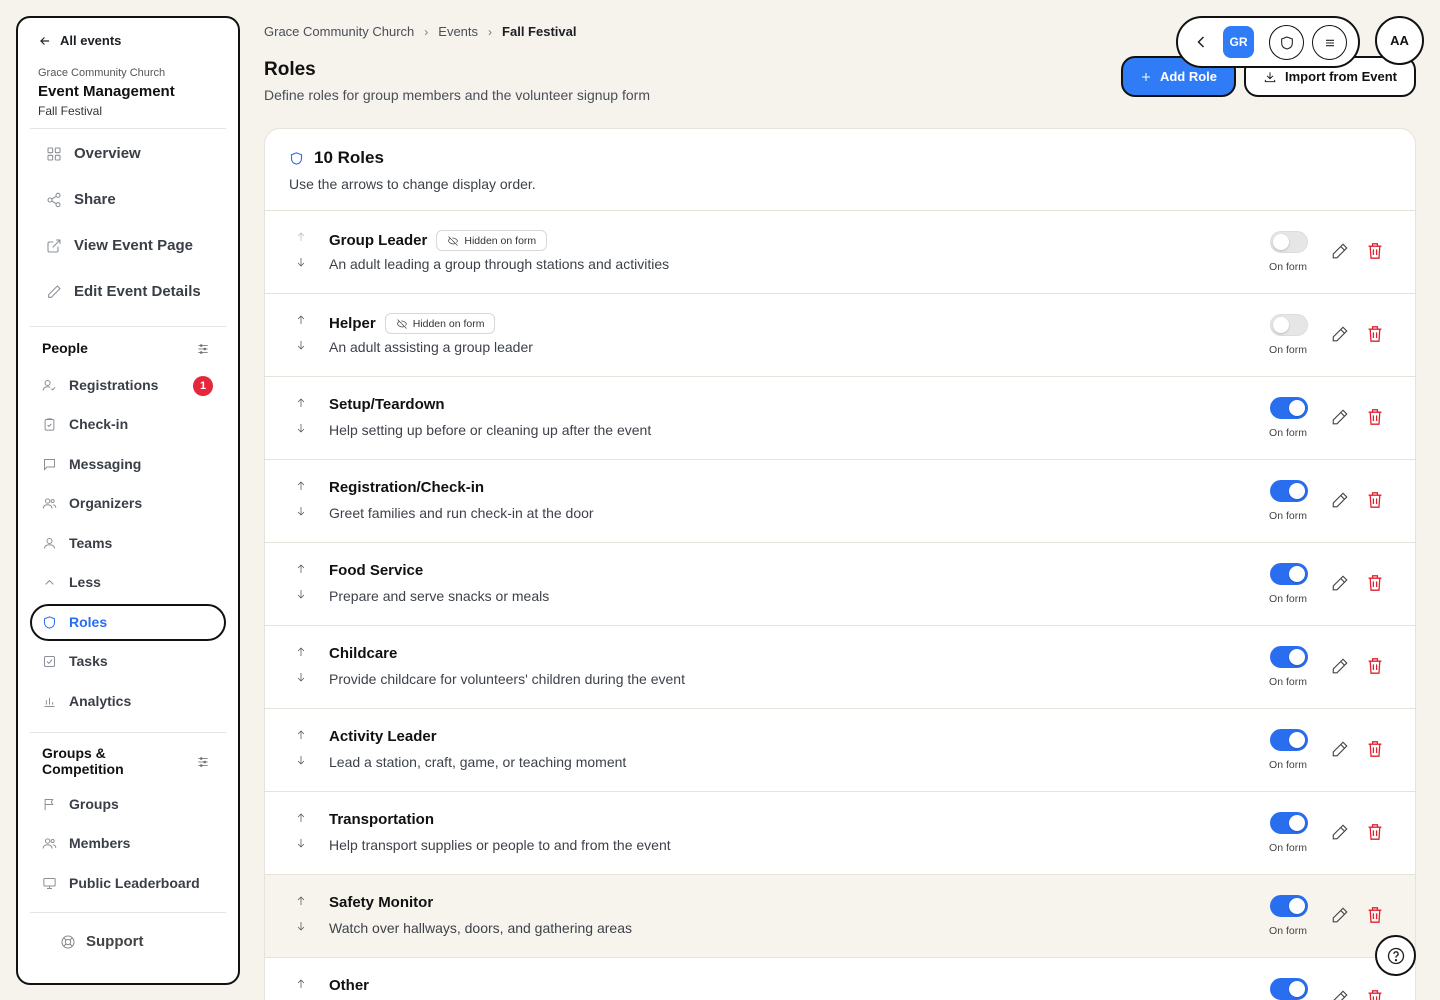 The height and width of the screenshot is (1000, 1440). What do you see at coordinates (85, 424) in the screenshot?
I see `sidebar-item-check-in: Check-in` at bounding box center [85, 424].